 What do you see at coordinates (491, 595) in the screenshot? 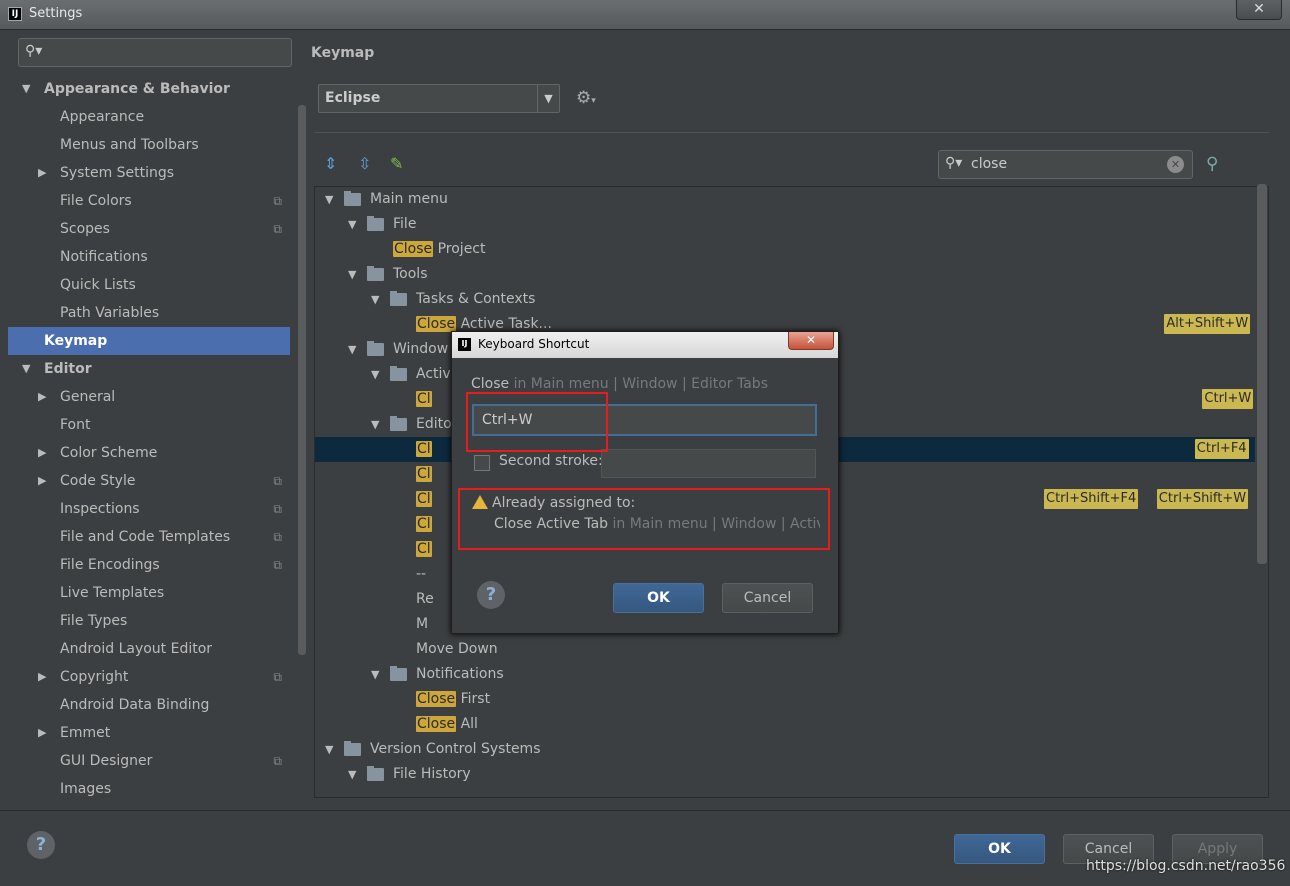
I see `dialog-help-button: ?` at bounding box center [491, 595].